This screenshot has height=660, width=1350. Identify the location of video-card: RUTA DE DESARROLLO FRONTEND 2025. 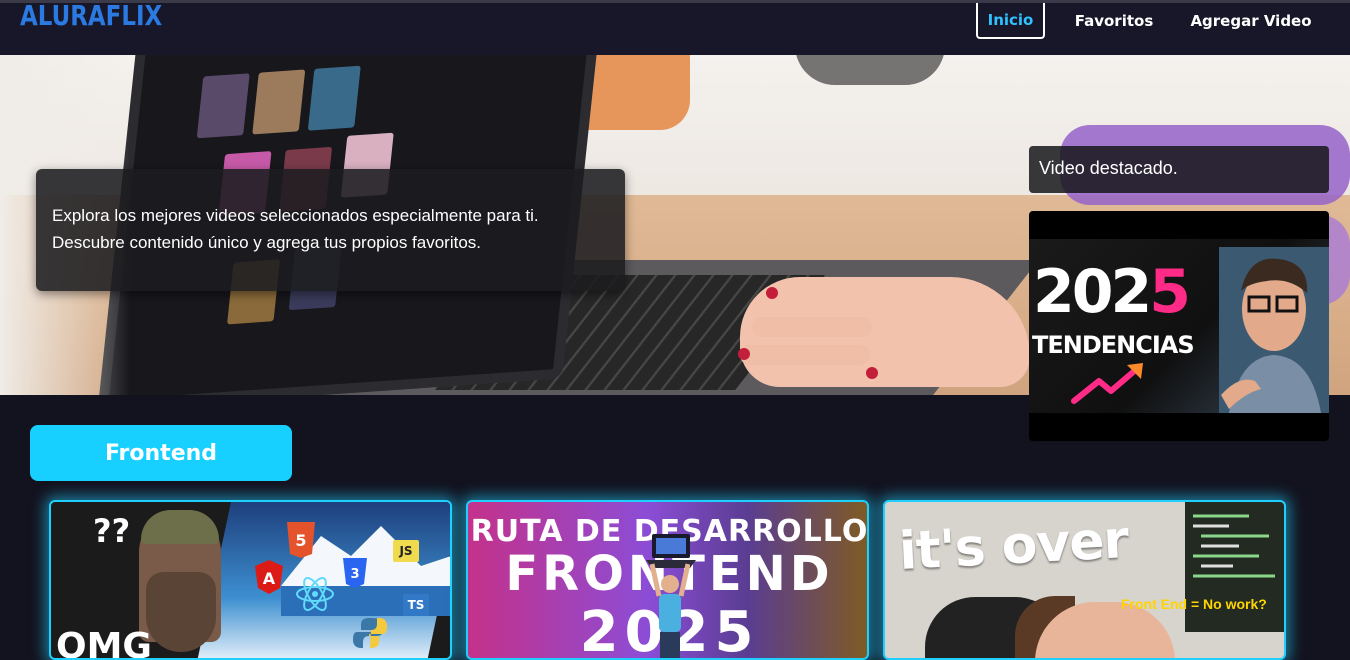
(667, 580).